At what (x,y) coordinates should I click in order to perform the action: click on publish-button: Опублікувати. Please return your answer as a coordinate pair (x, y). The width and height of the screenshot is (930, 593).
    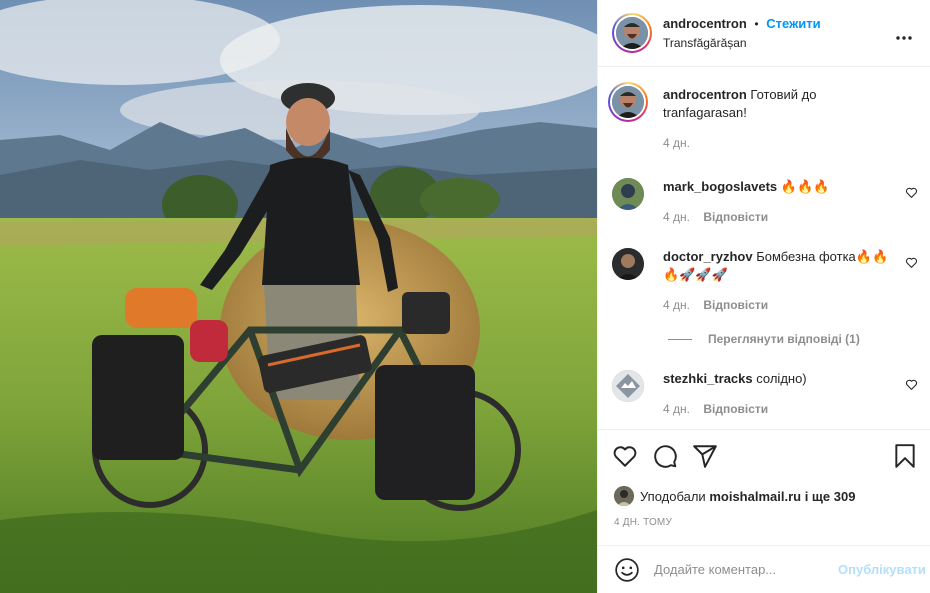
    Looking at the image, I should click on (882, 569).